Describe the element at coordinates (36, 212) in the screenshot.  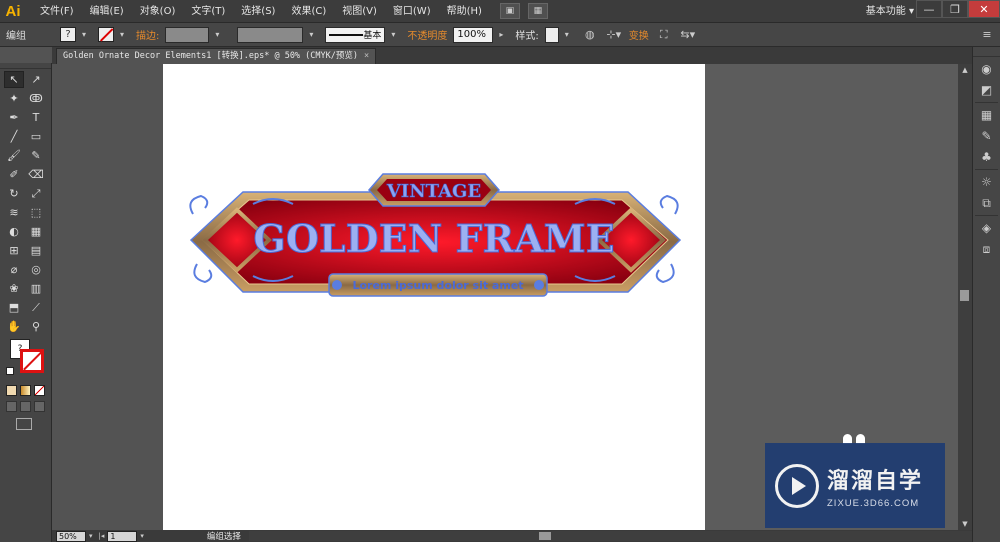
I see `free-transform-tool-icon: ⬚` at that location.